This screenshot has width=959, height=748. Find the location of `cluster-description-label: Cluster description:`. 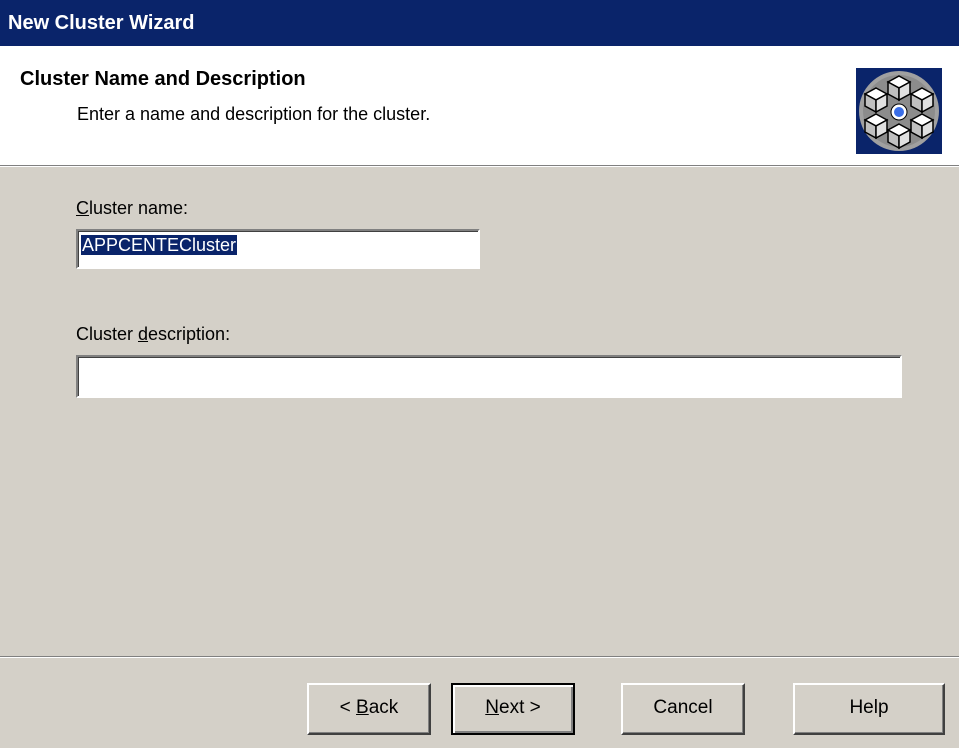

cluster-description-label: Cluster description: is located at coordinates (153, 334).